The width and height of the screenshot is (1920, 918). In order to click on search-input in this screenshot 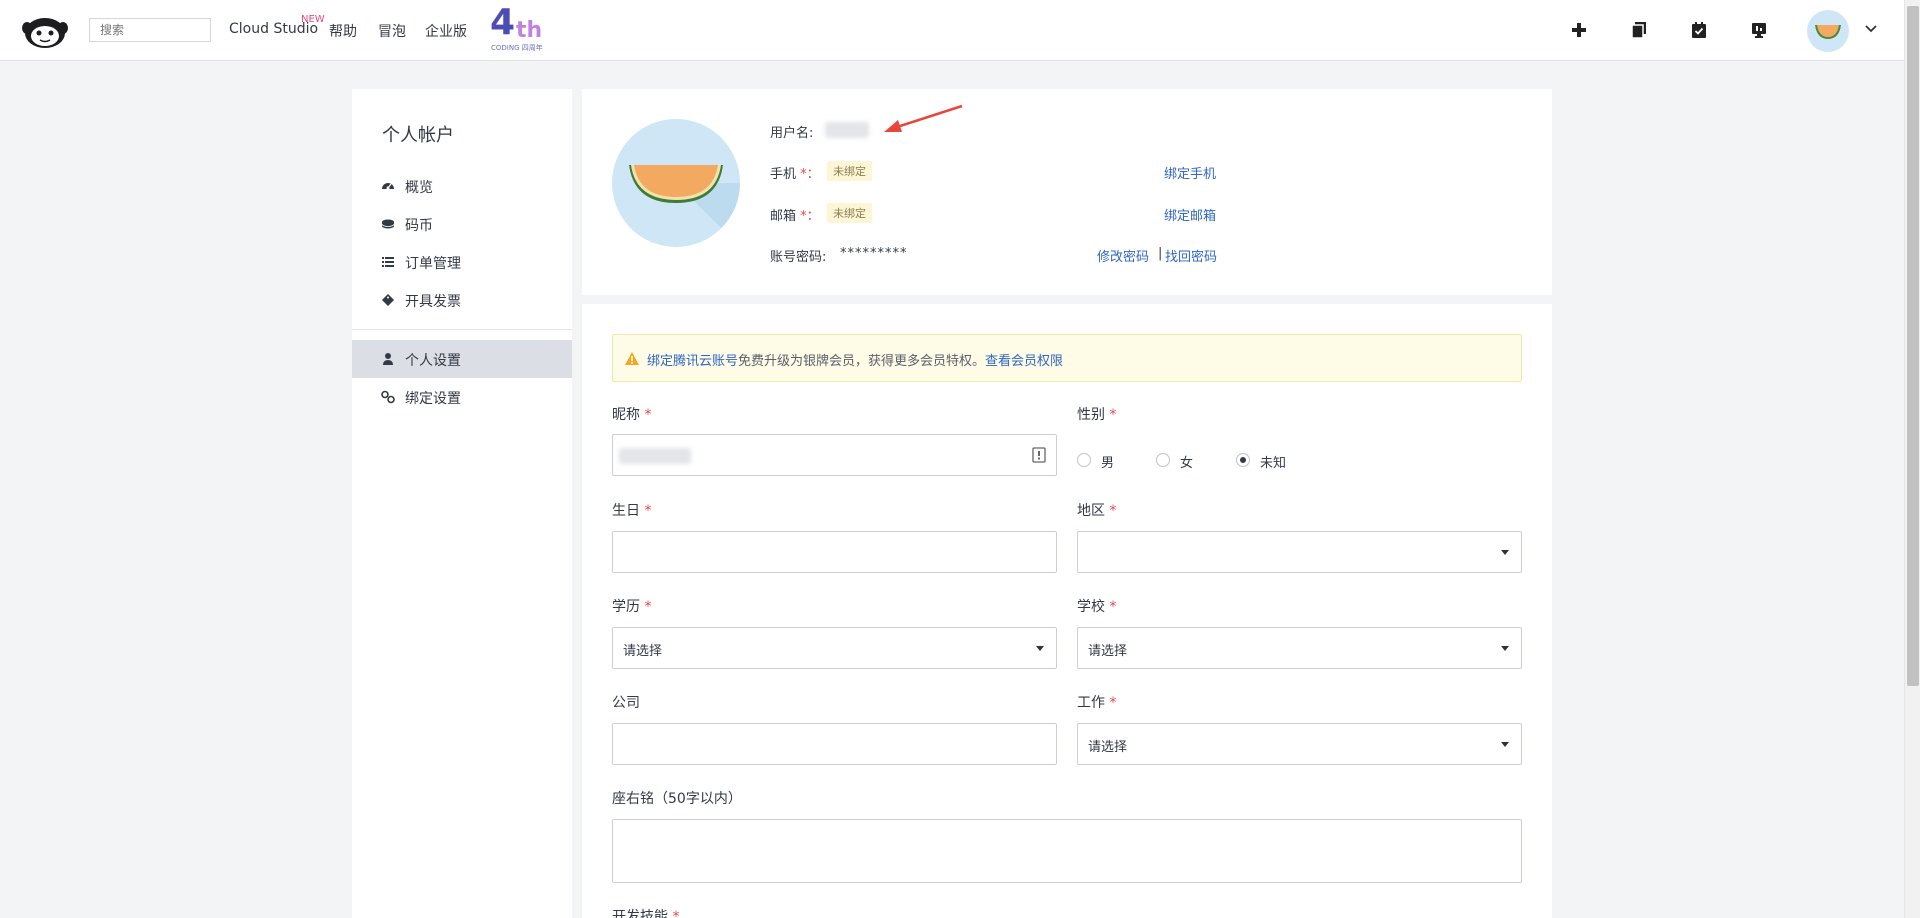, I will do `click(150, 30)`.